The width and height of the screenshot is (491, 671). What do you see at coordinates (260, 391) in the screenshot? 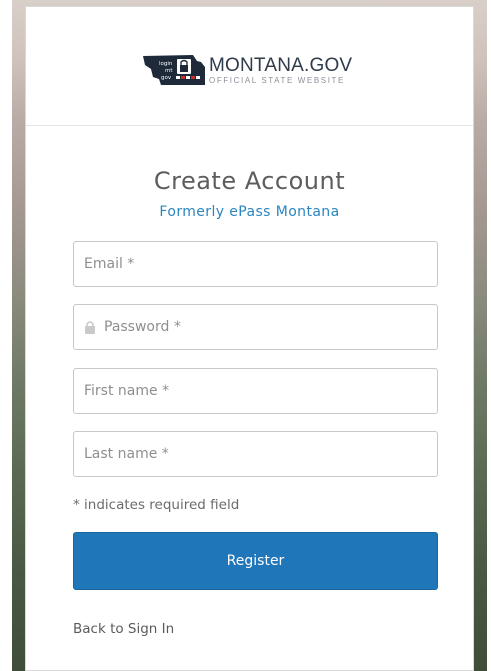
I see `first-name-input` at bounding box center [260, 391].